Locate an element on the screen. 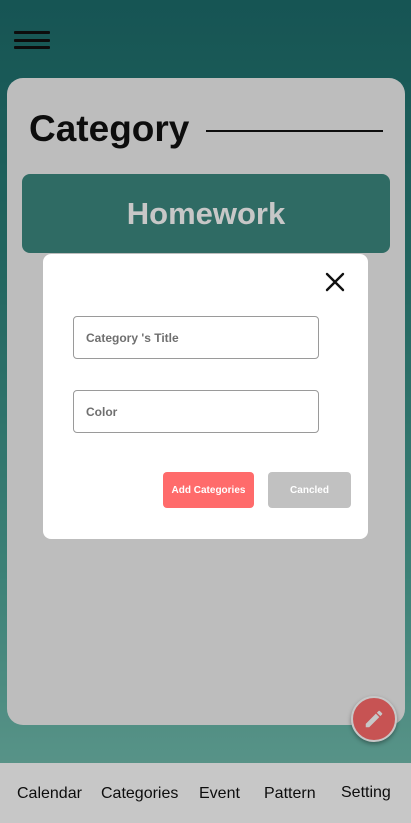 Image resolution: width=411 pixels, height=823 pixels. category-title-input is located at coordinates (196, 337).